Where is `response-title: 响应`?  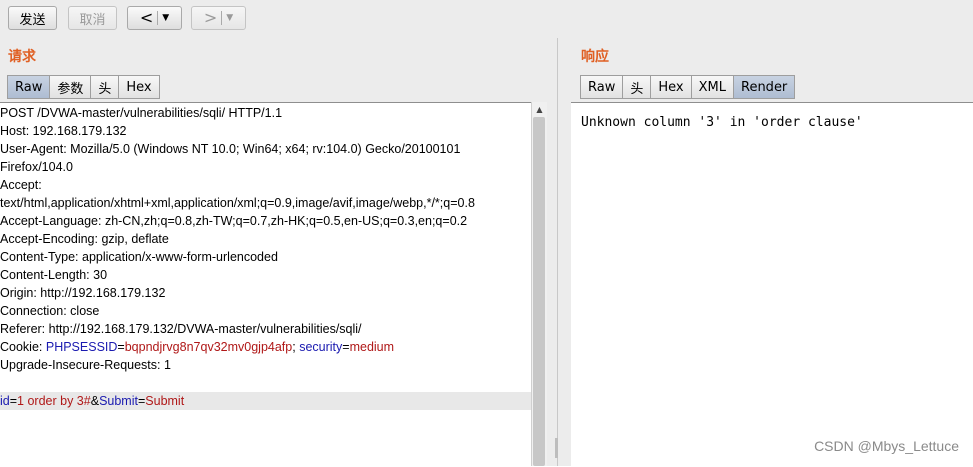 response-title: 响应 is located at coordinates (595, 57).